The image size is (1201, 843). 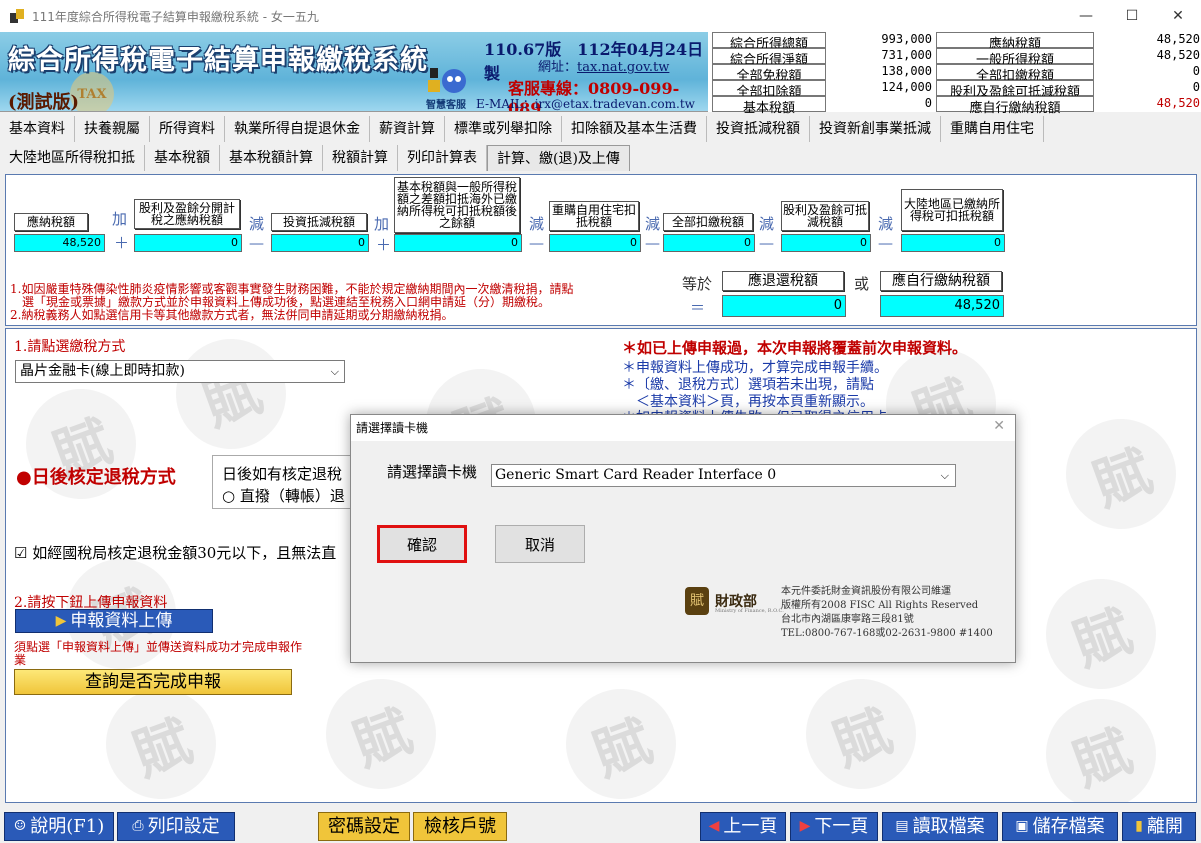 I want to click on tab-calc-upload: 計算、繳(退)及上傳, so click(x=558, y=157).